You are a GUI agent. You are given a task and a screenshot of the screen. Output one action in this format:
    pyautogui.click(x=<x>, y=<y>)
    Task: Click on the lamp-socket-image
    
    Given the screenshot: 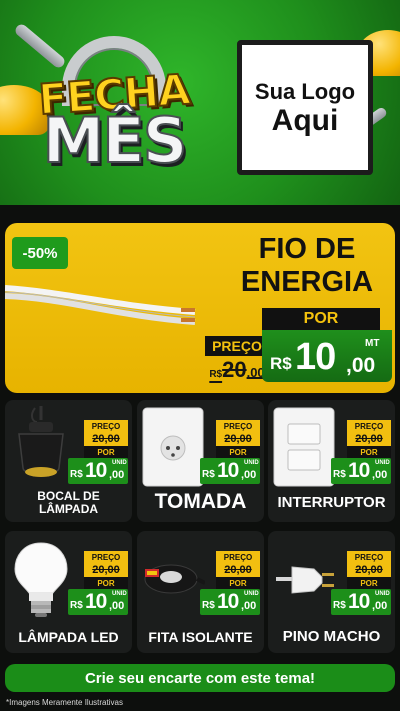 What is the action you would take?
    pyautogui.click(x=41, y=441)
    